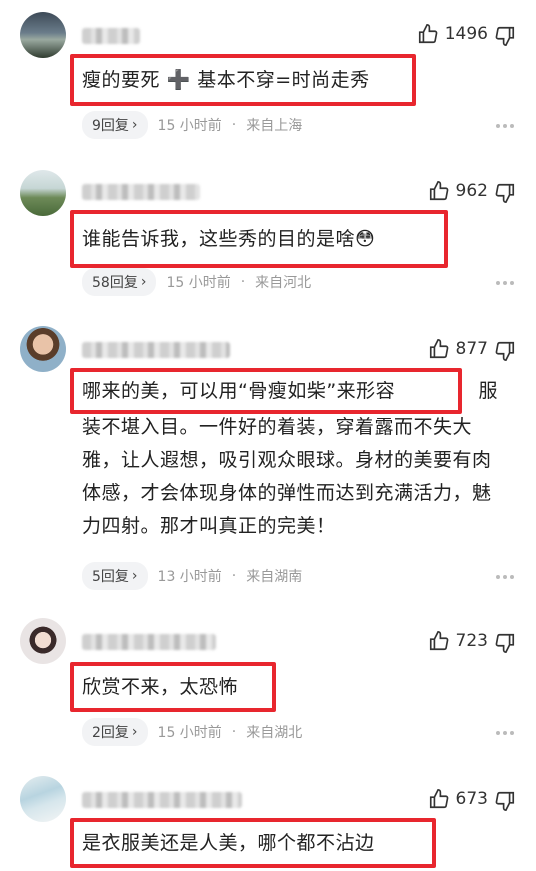 The width and height of the screenshot is (536, 871). I want to click on like-count: 962, so click(471, 191).